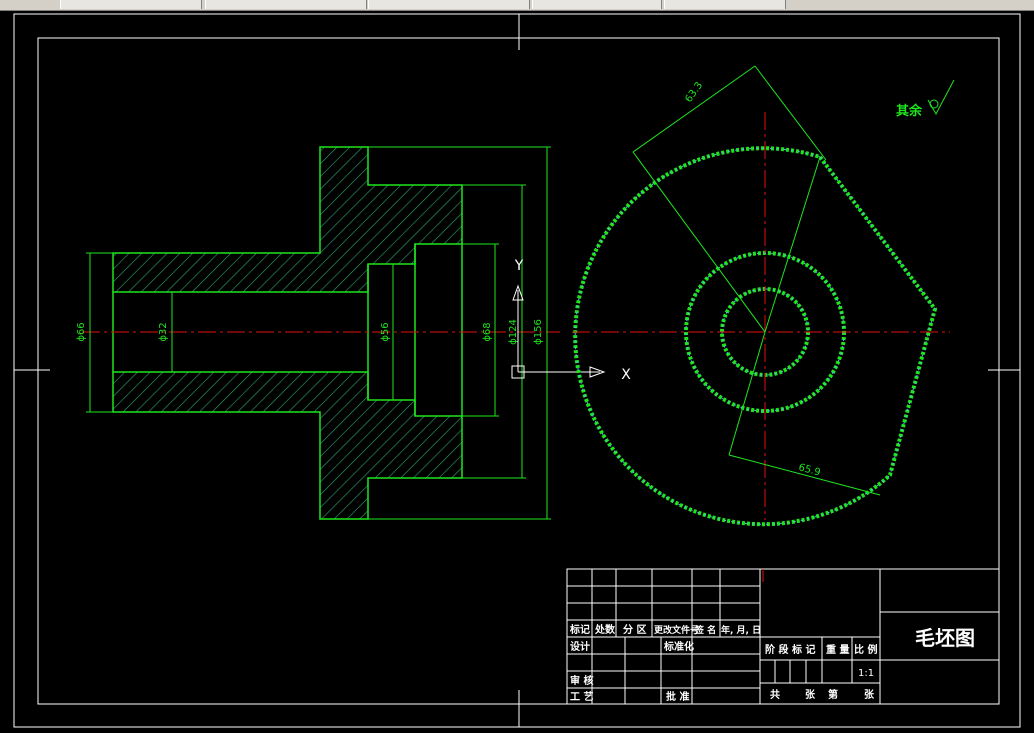 This screenshot has height=733, width=1034. I want to click on ucs-y-label: Y, so click(519, 266).